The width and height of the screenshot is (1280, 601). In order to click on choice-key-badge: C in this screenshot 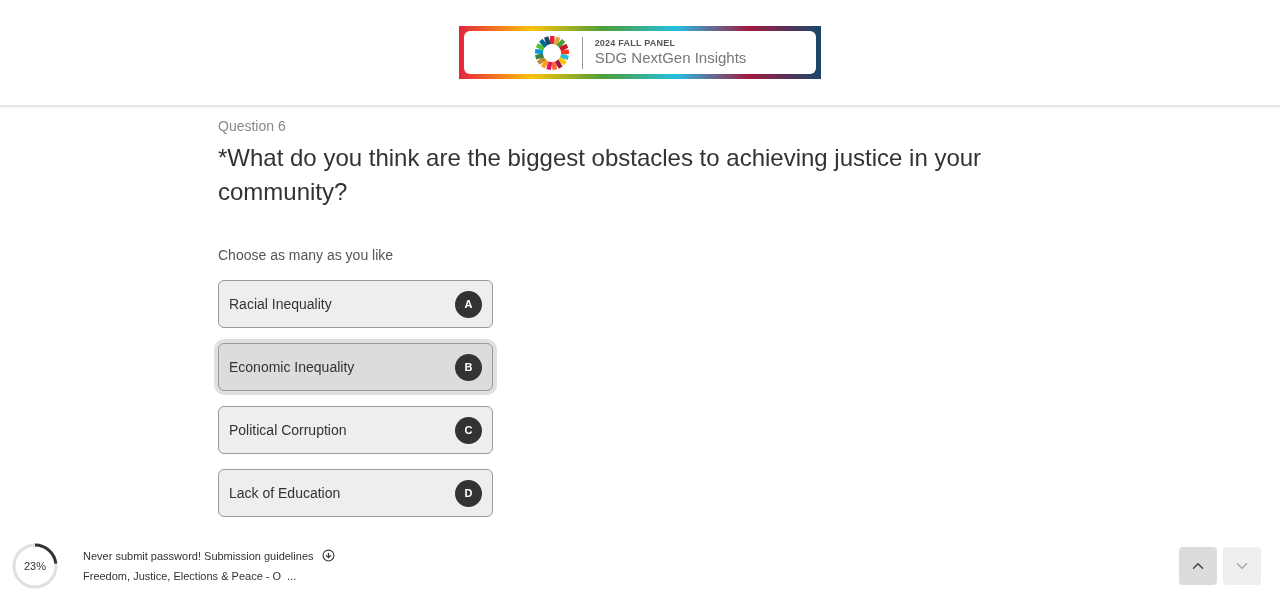, I will do `click(468, 430)`.